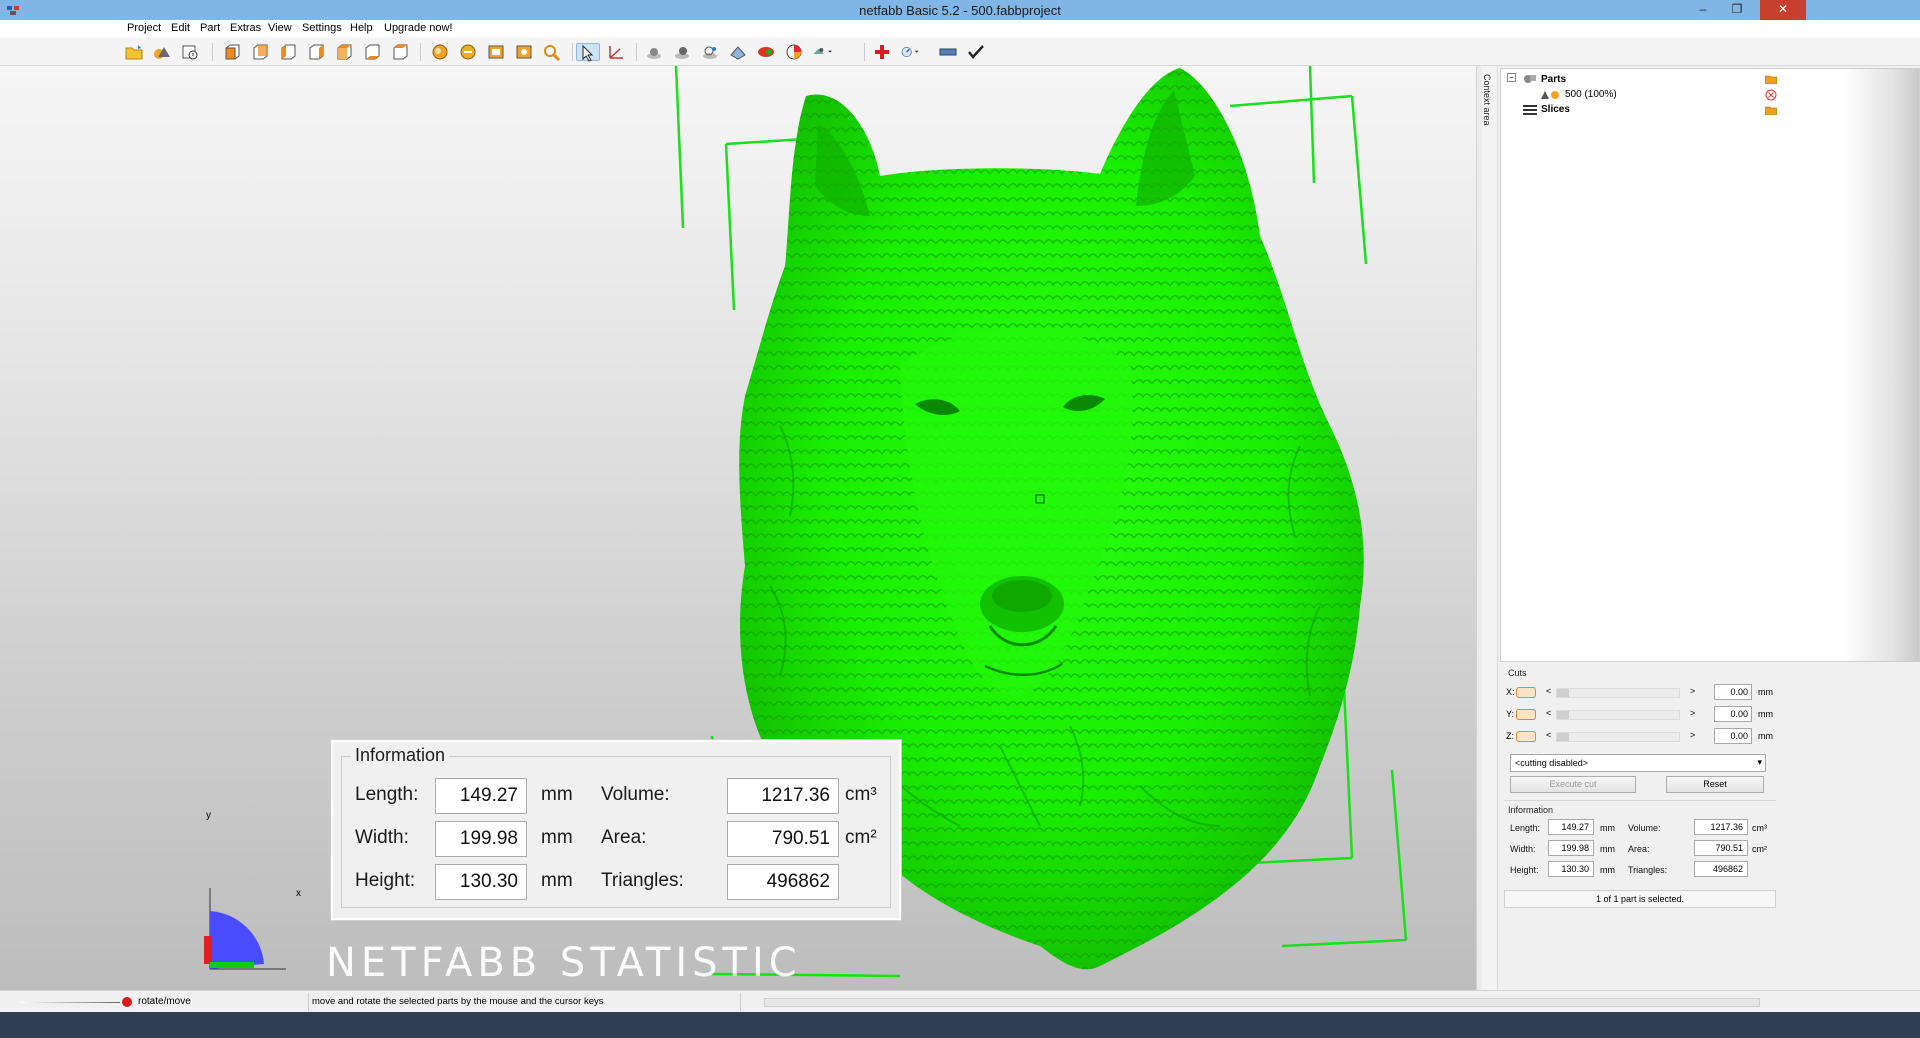  Describe the element at coordinates (316, 52) in the screenshot. I see `view-right-icon` at that location.